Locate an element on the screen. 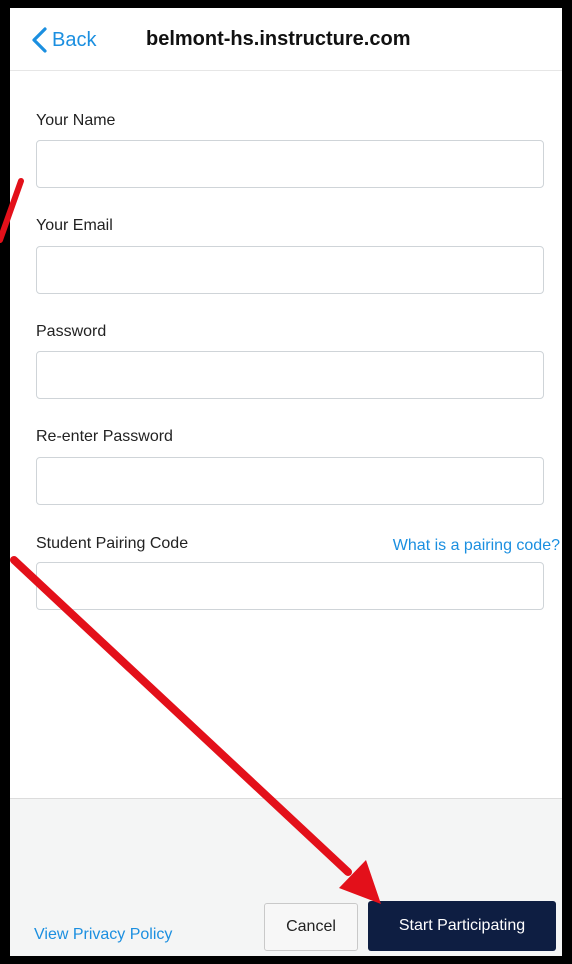  back-button: Back is located at coordinates (63, 40).